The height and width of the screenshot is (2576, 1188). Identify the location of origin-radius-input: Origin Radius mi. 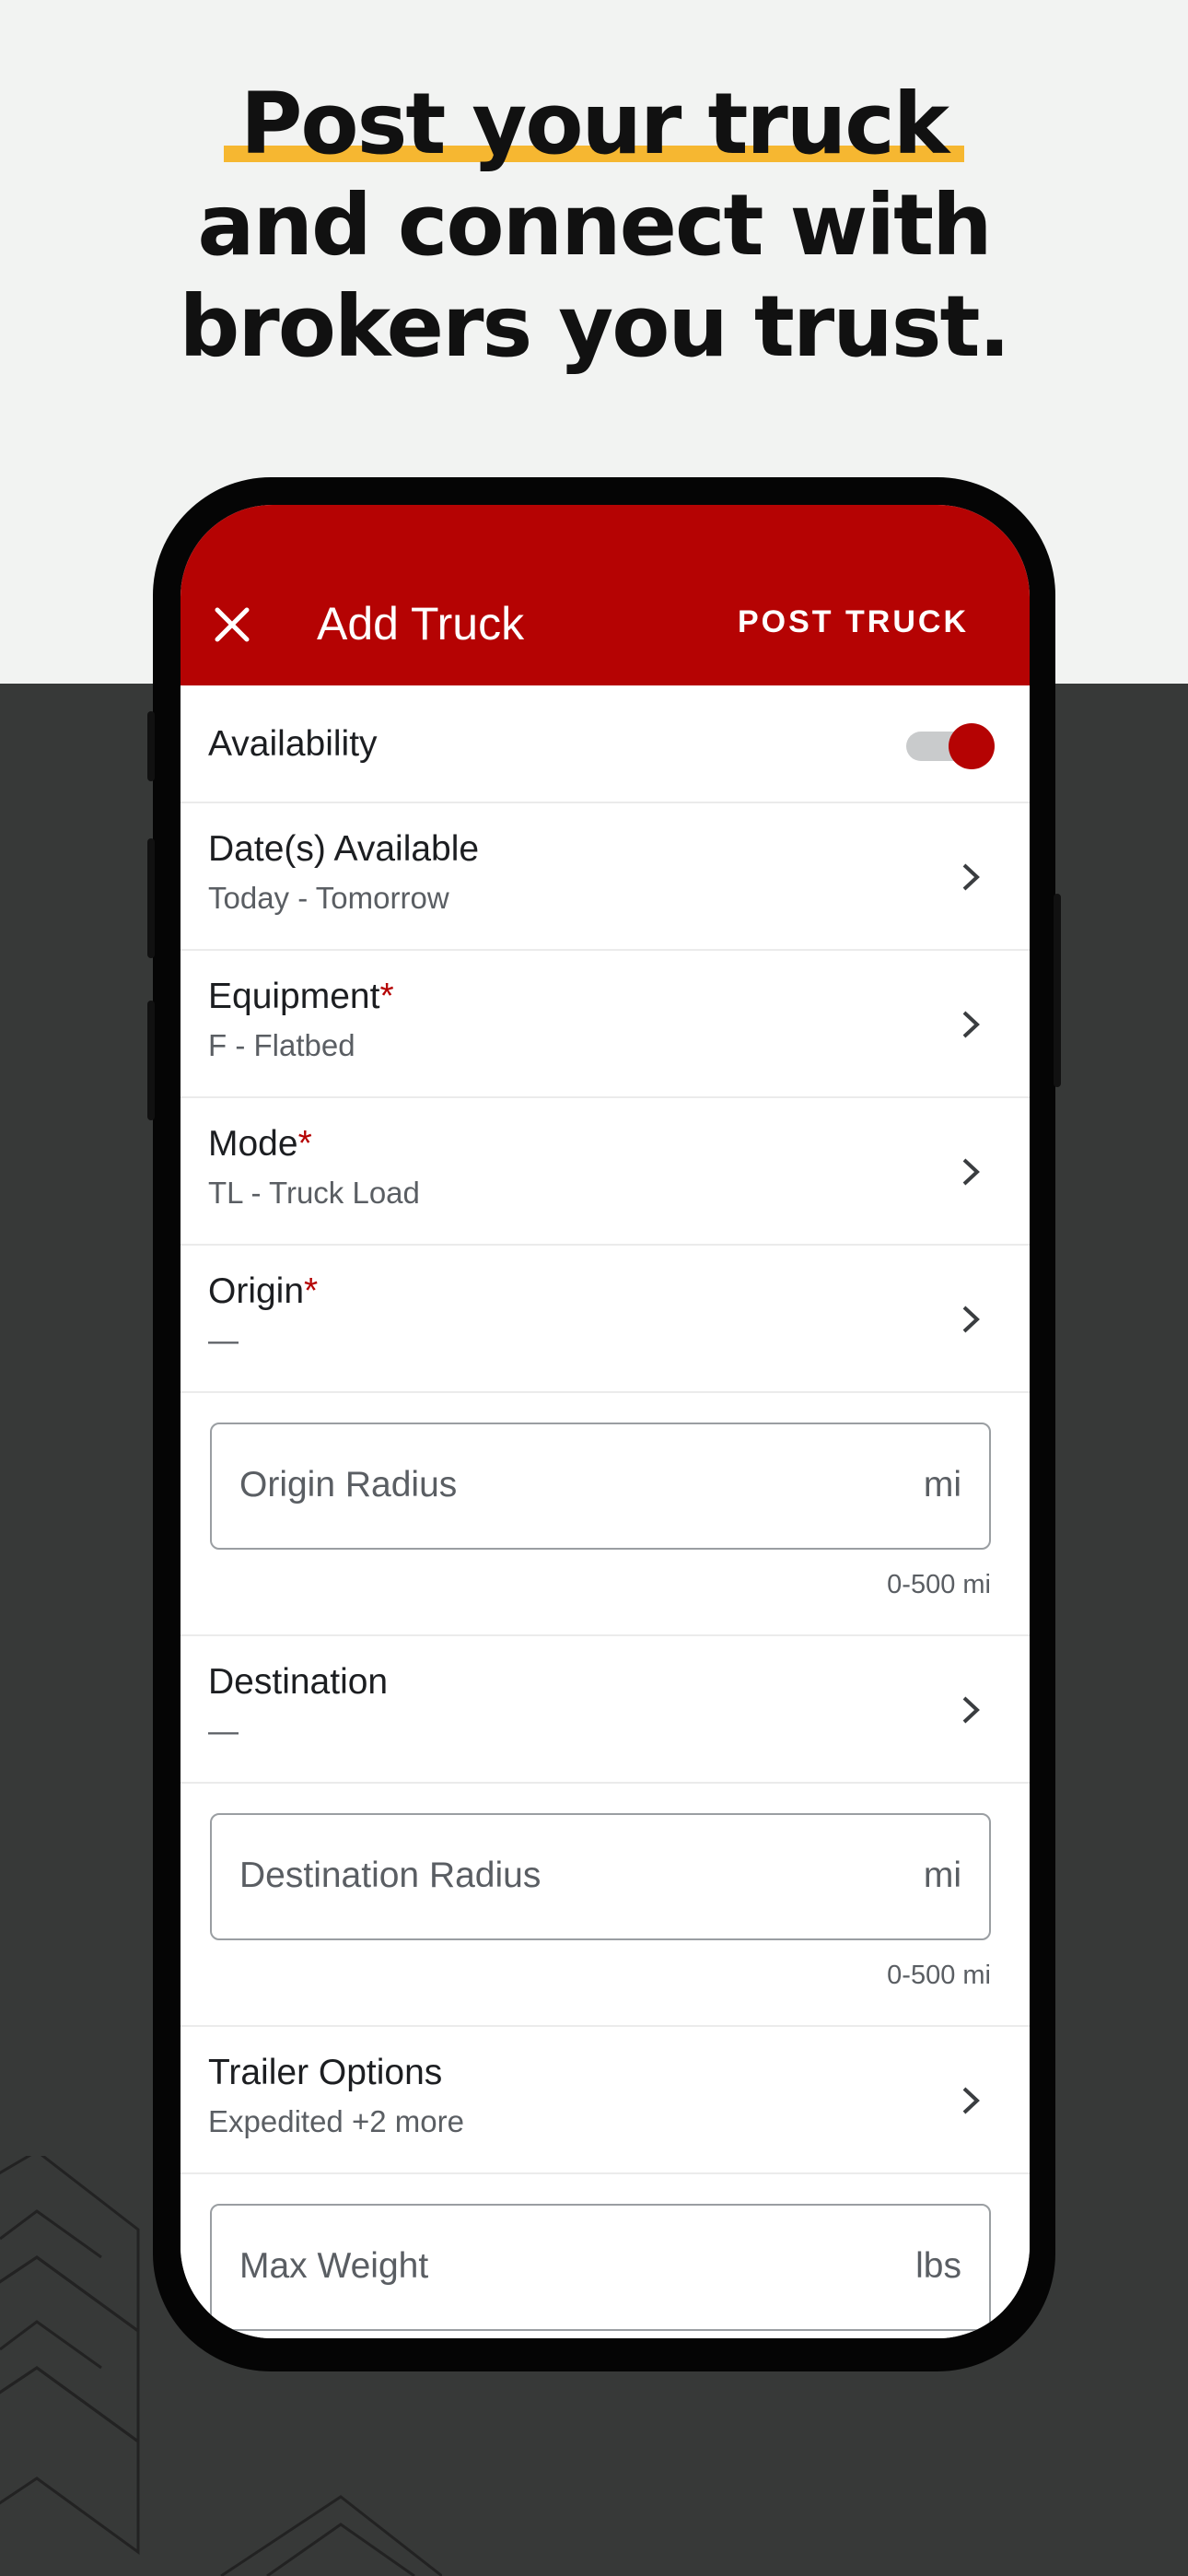
(600, 1487).